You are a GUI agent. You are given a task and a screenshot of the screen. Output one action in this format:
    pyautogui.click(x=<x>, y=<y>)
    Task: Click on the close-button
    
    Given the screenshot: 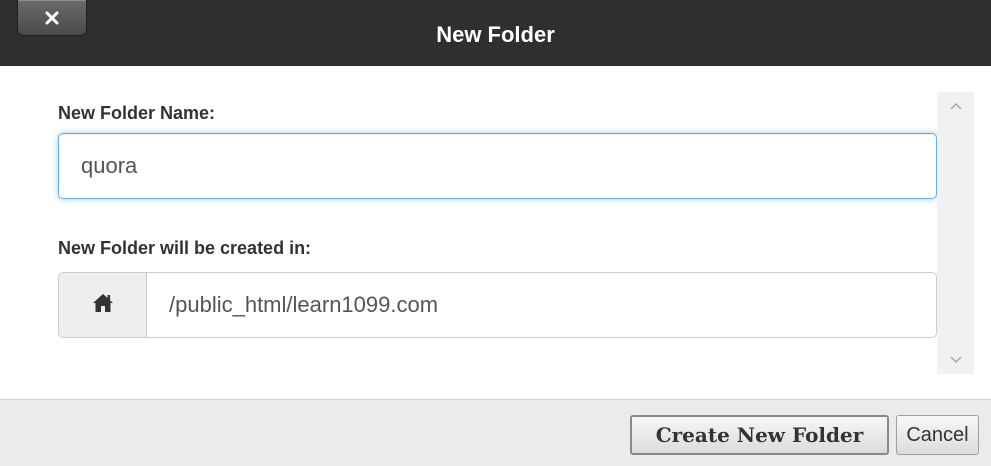 What is the action you would take?
    pyautogui.click(x=52, y=18)
    